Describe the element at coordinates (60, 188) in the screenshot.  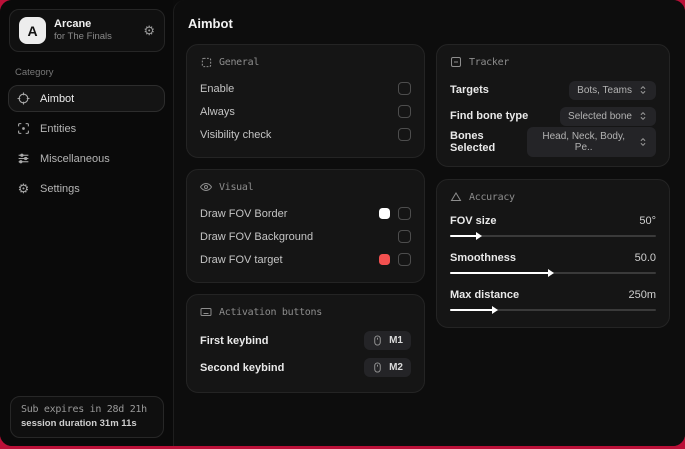
I see `sidebar-item-label: Settings` at that location.